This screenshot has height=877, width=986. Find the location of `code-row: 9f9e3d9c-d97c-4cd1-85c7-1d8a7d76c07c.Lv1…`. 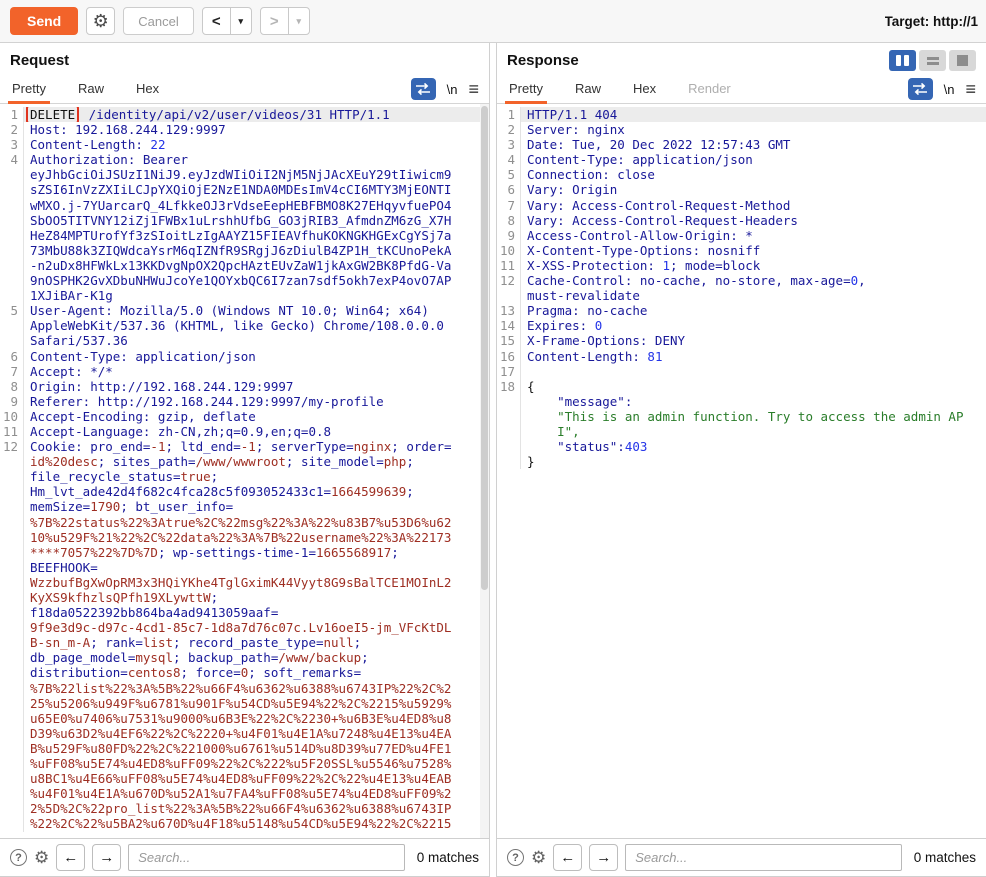

code-row: 9f9e3d9c-d97c-4cd1-85c7-1d8a7d76c07c.Lv1… is located at coordinates (244, 628).